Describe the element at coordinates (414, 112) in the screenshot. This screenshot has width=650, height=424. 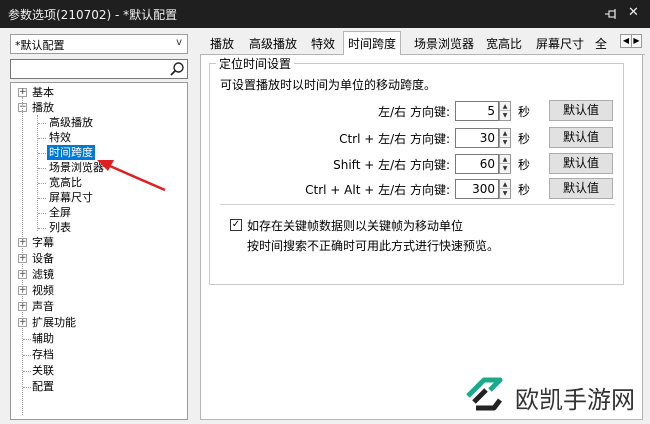
I see `span-label: 左/右 方向键:` at that location.